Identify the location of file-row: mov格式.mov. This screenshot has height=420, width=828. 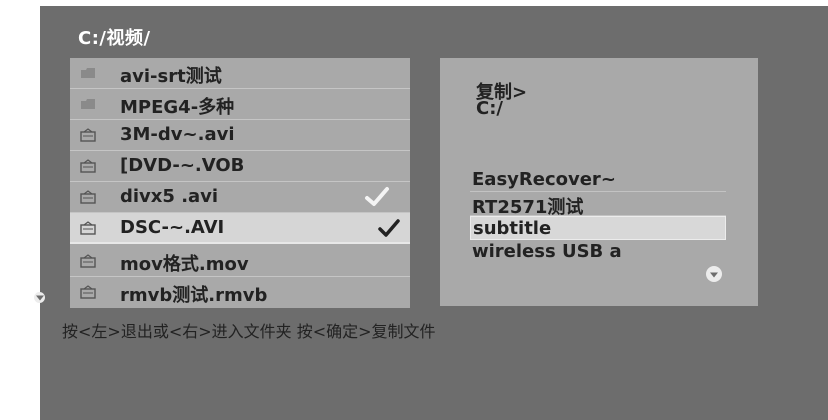
(240, 261).